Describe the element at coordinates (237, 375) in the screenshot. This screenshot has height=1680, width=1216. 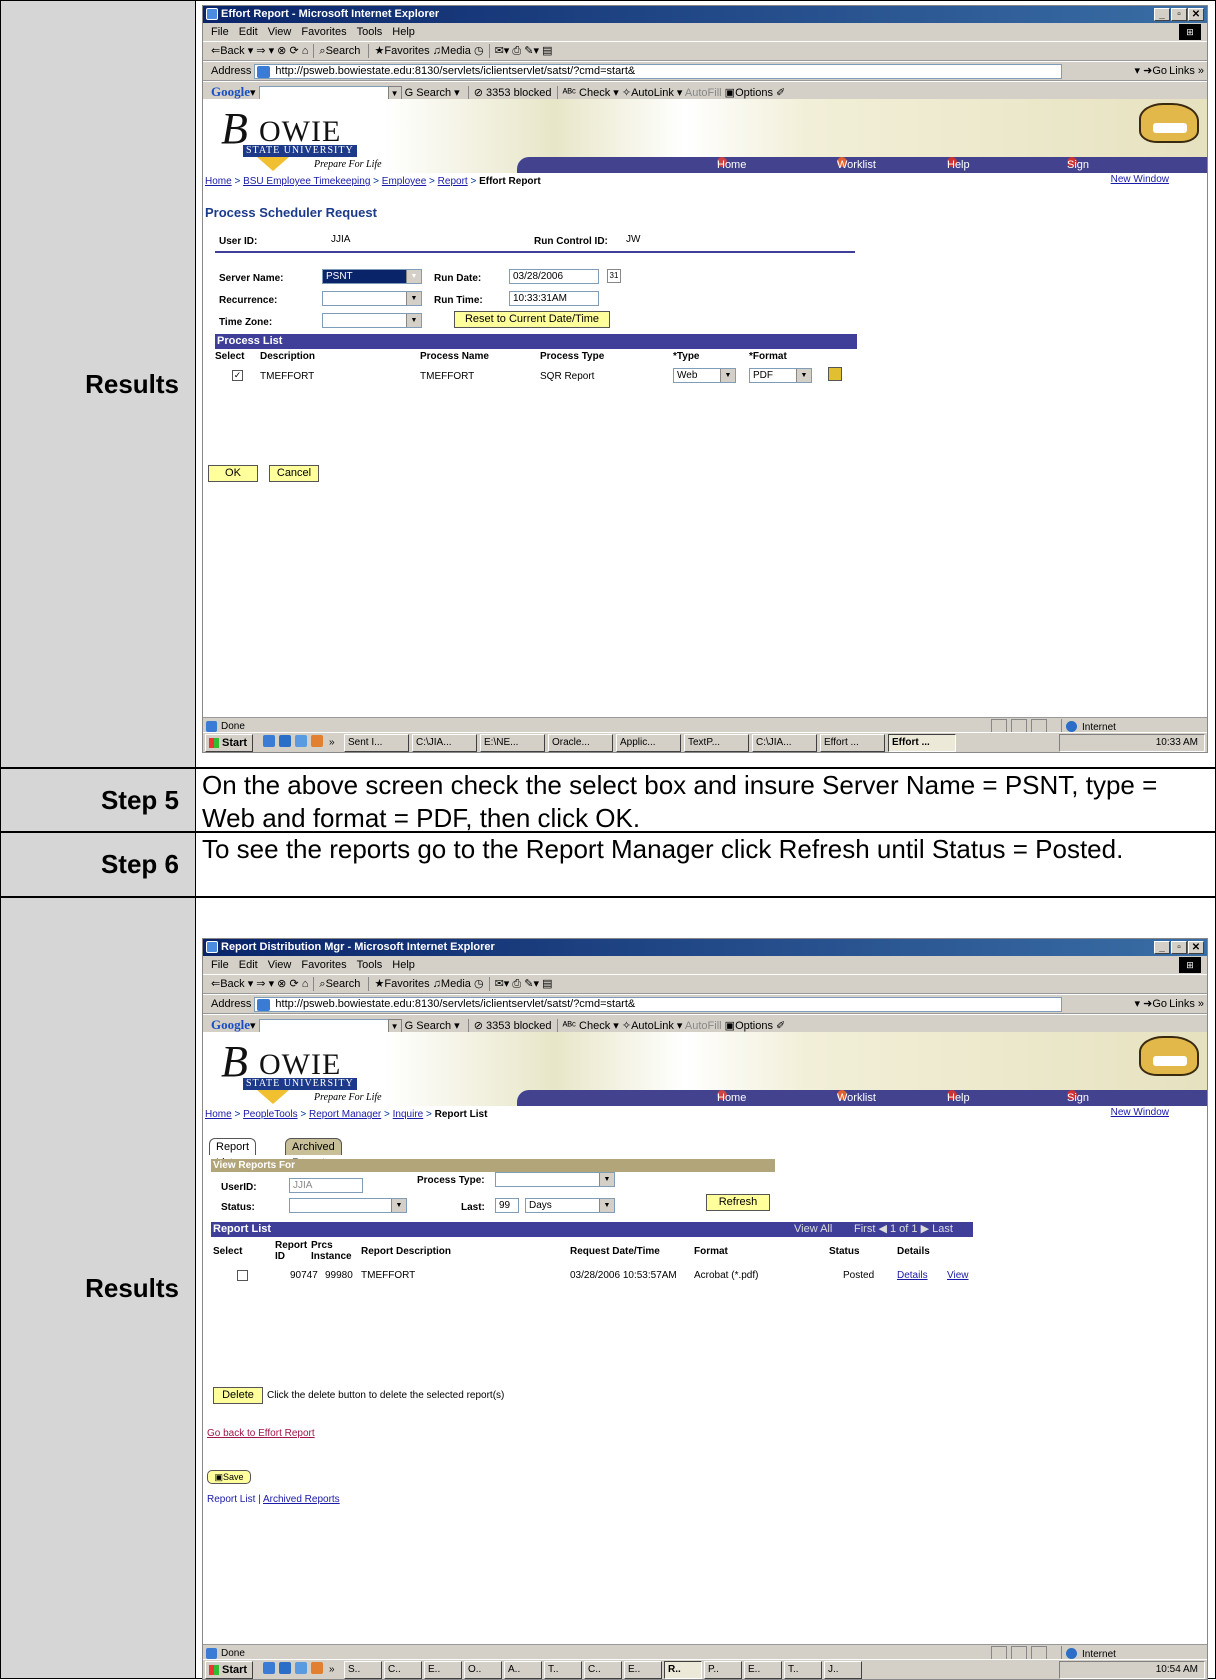
I see `select-checkbox: ✓` at that location.